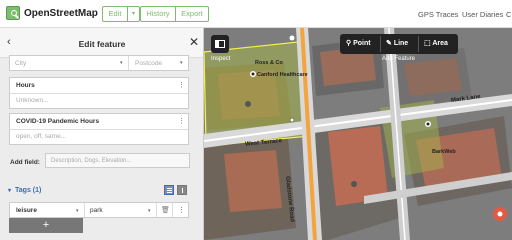 The image size is (512, 240). What do you see at coordinates (115, 14) in the screenshot?
I see `edit-button: Edit` at bounding box center [115, 14].